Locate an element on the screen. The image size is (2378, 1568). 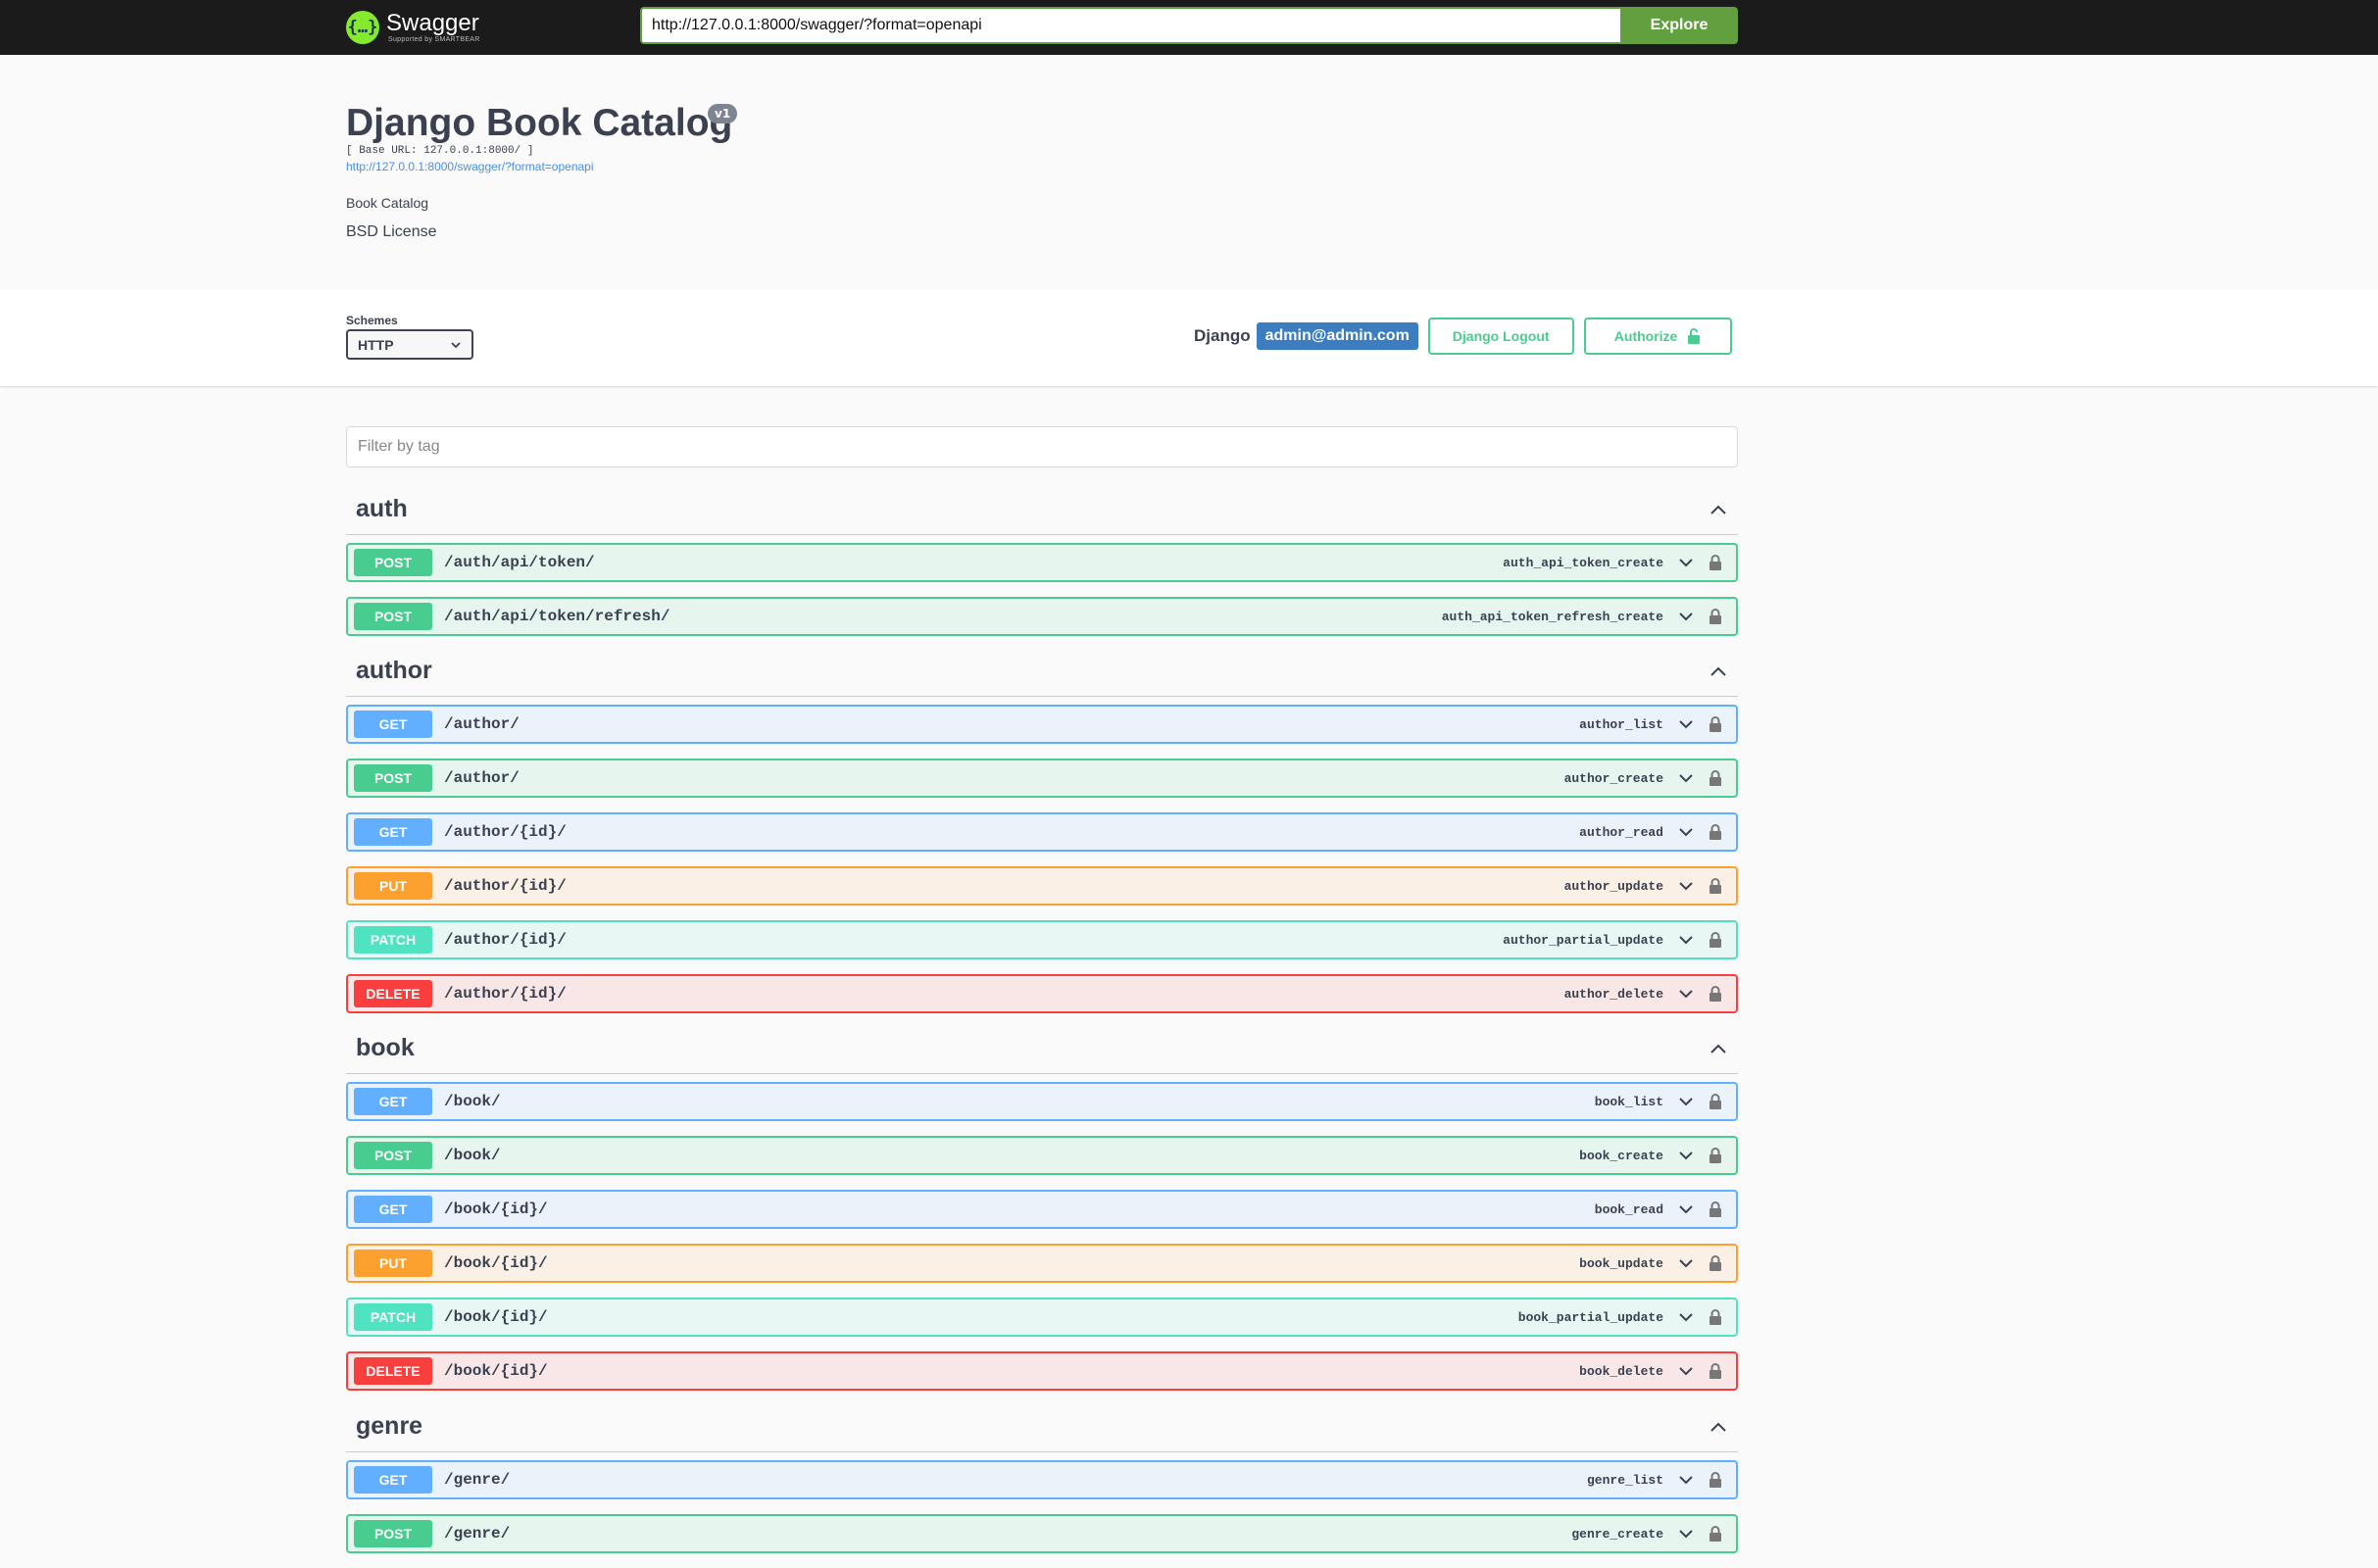
operation-id: author_create is located at coordinates (1613, 778).